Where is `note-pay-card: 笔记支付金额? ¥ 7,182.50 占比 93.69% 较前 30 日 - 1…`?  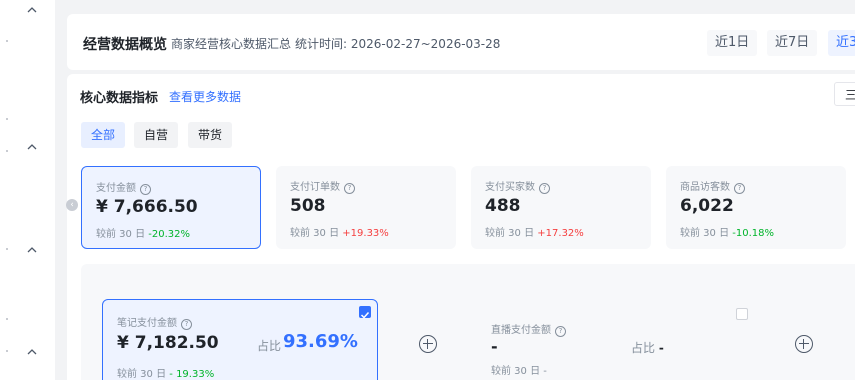 note-pay-card: 笔记支付金额? ¥ 7,182.50 占比 93.69% 较前 30 日 - 1… is located at coordinates (240, 339).